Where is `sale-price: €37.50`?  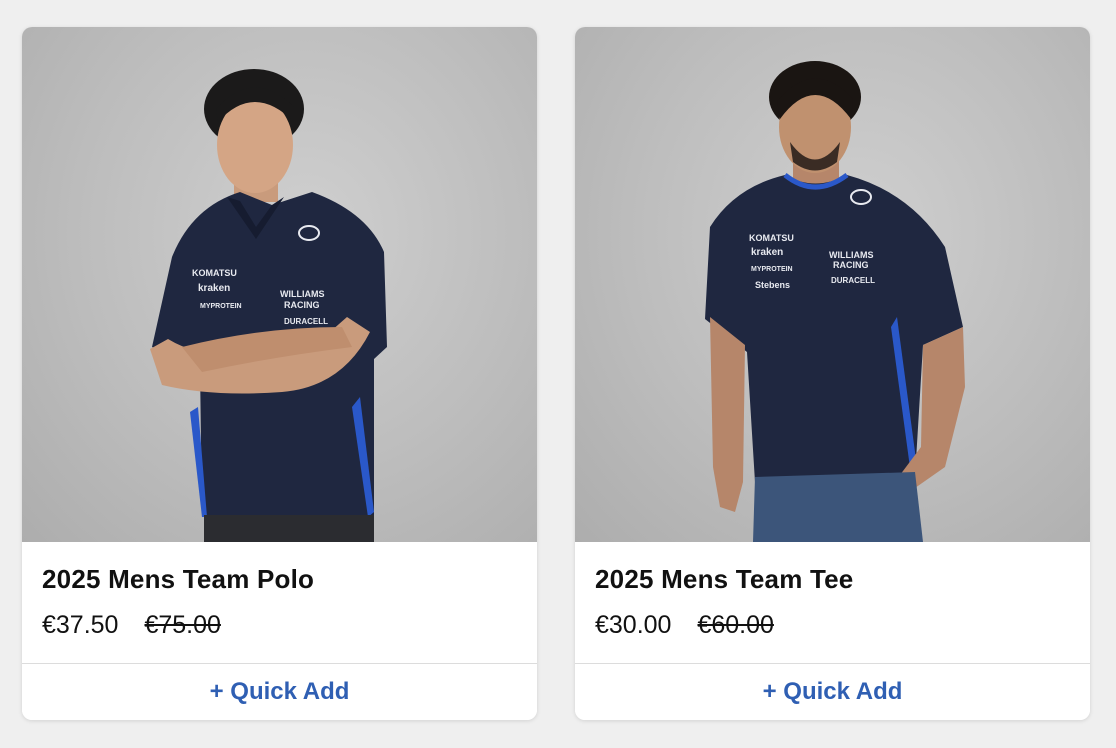
sale-price: €37.50 is located at coordinates (80, 625).